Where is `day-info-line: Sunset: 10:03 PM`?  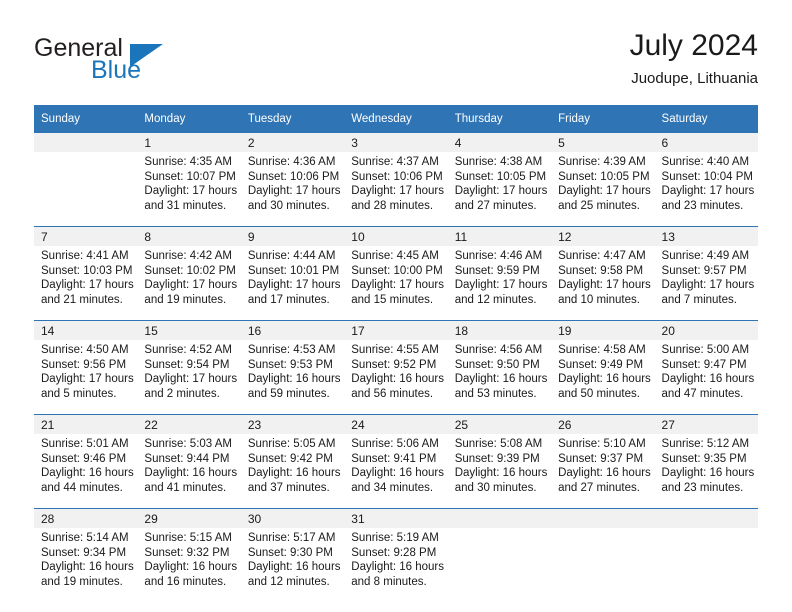 day-info-line: Sunset: 10:03 PM is located at coordinates (87, 270).